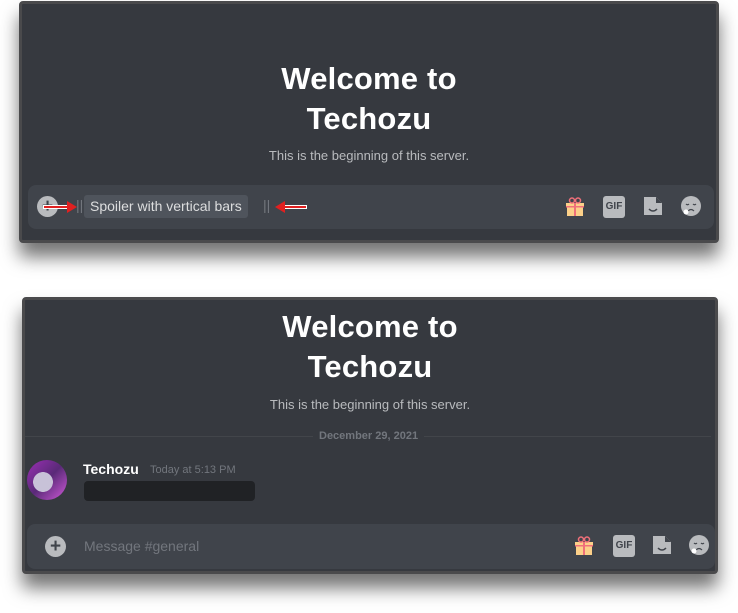 This screenshot has height=613, width=738. What do you see at coordinates (80, 205) in the screenshot?
I see `spoiler-open-bars: ||` at bounding box center [80, 205].